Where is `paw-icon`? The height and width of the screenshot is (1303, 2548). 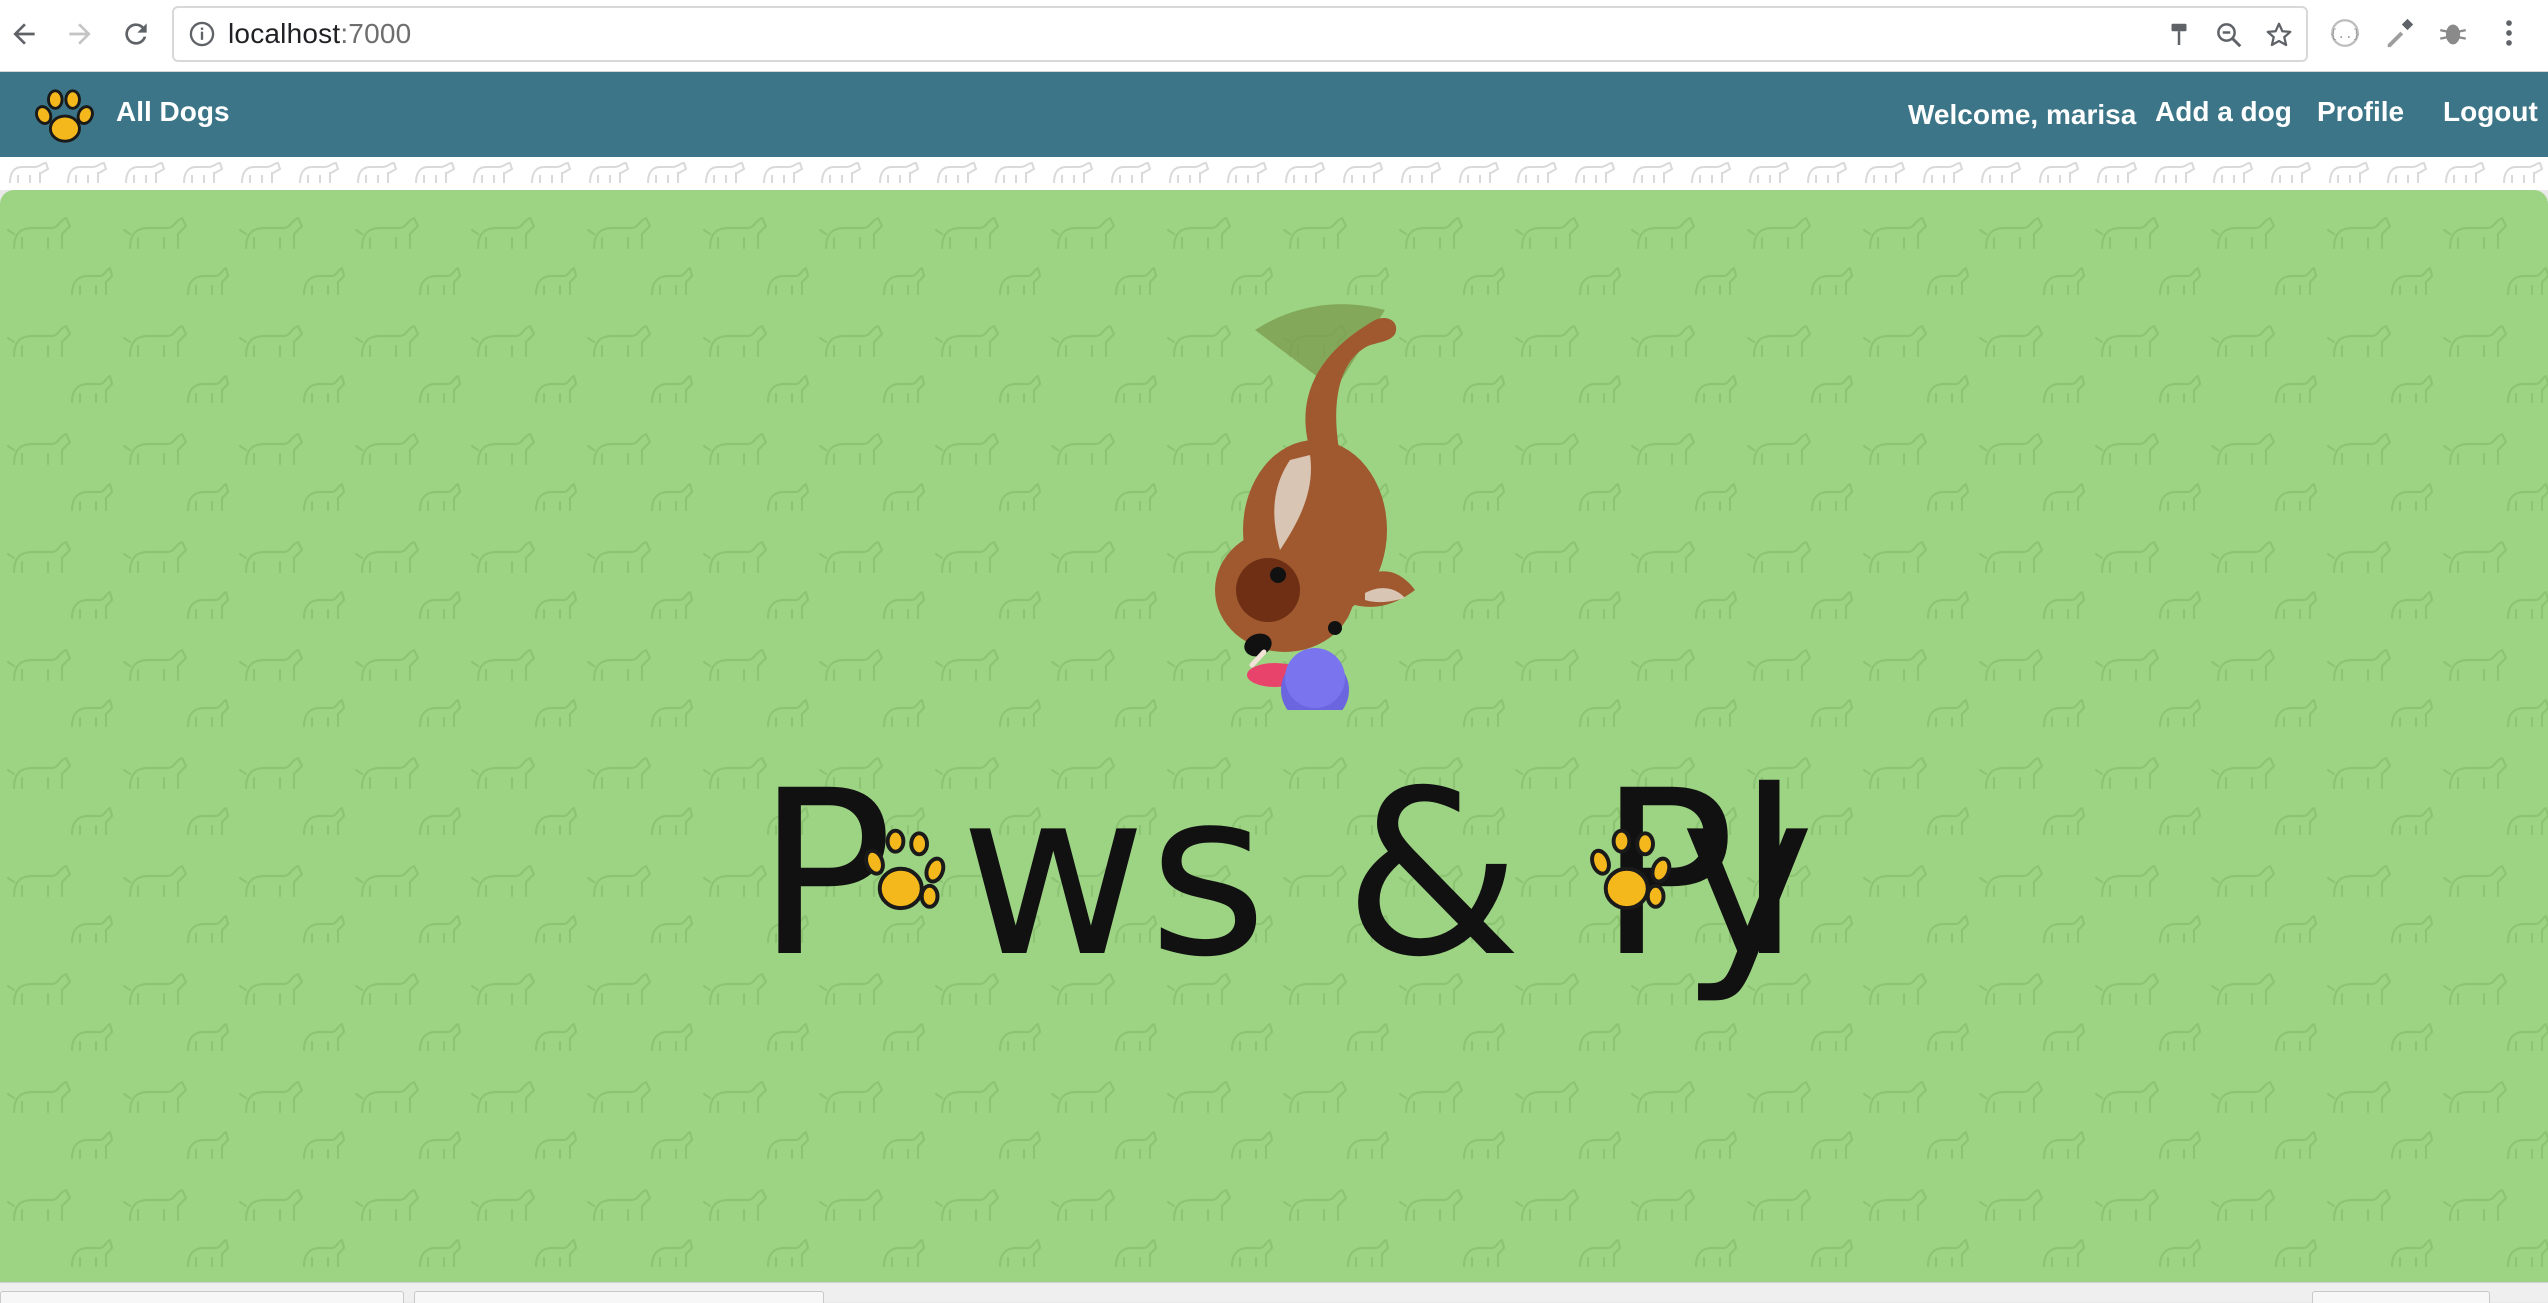
paw-icon is located at coordinates (63, 117).